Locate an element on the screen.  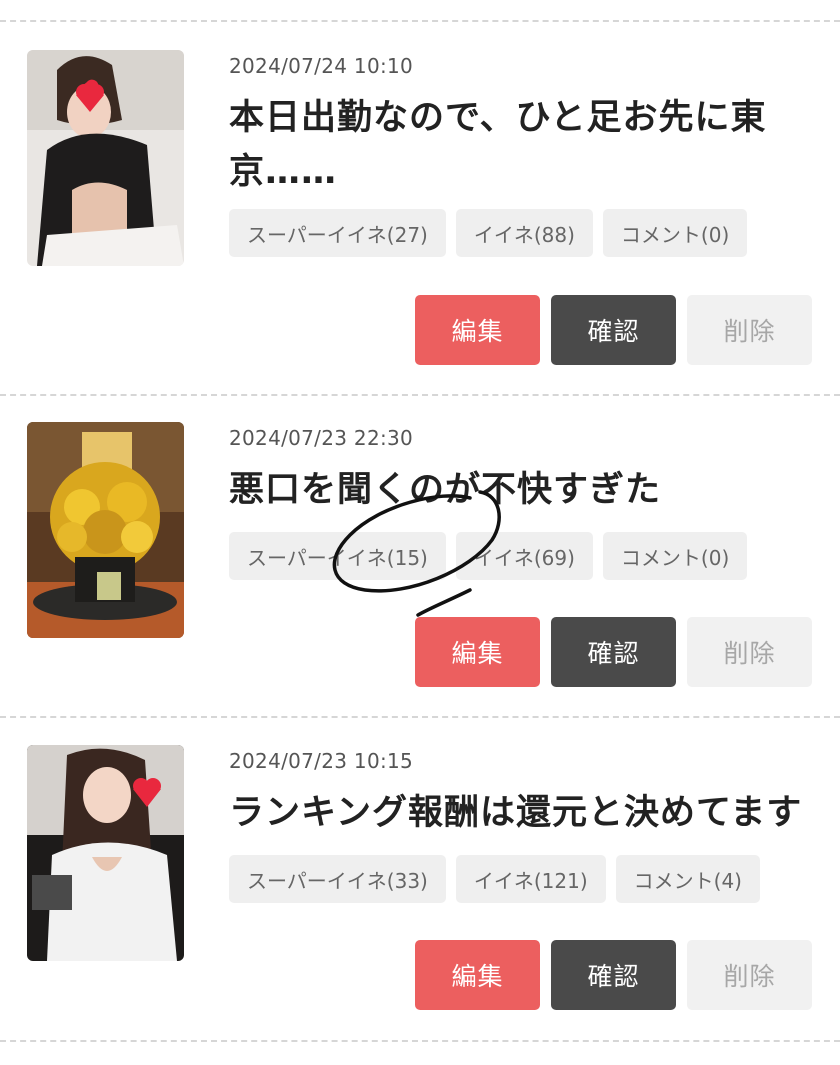
like-tag: イイネ(88) is located at coordinates (524, 233).